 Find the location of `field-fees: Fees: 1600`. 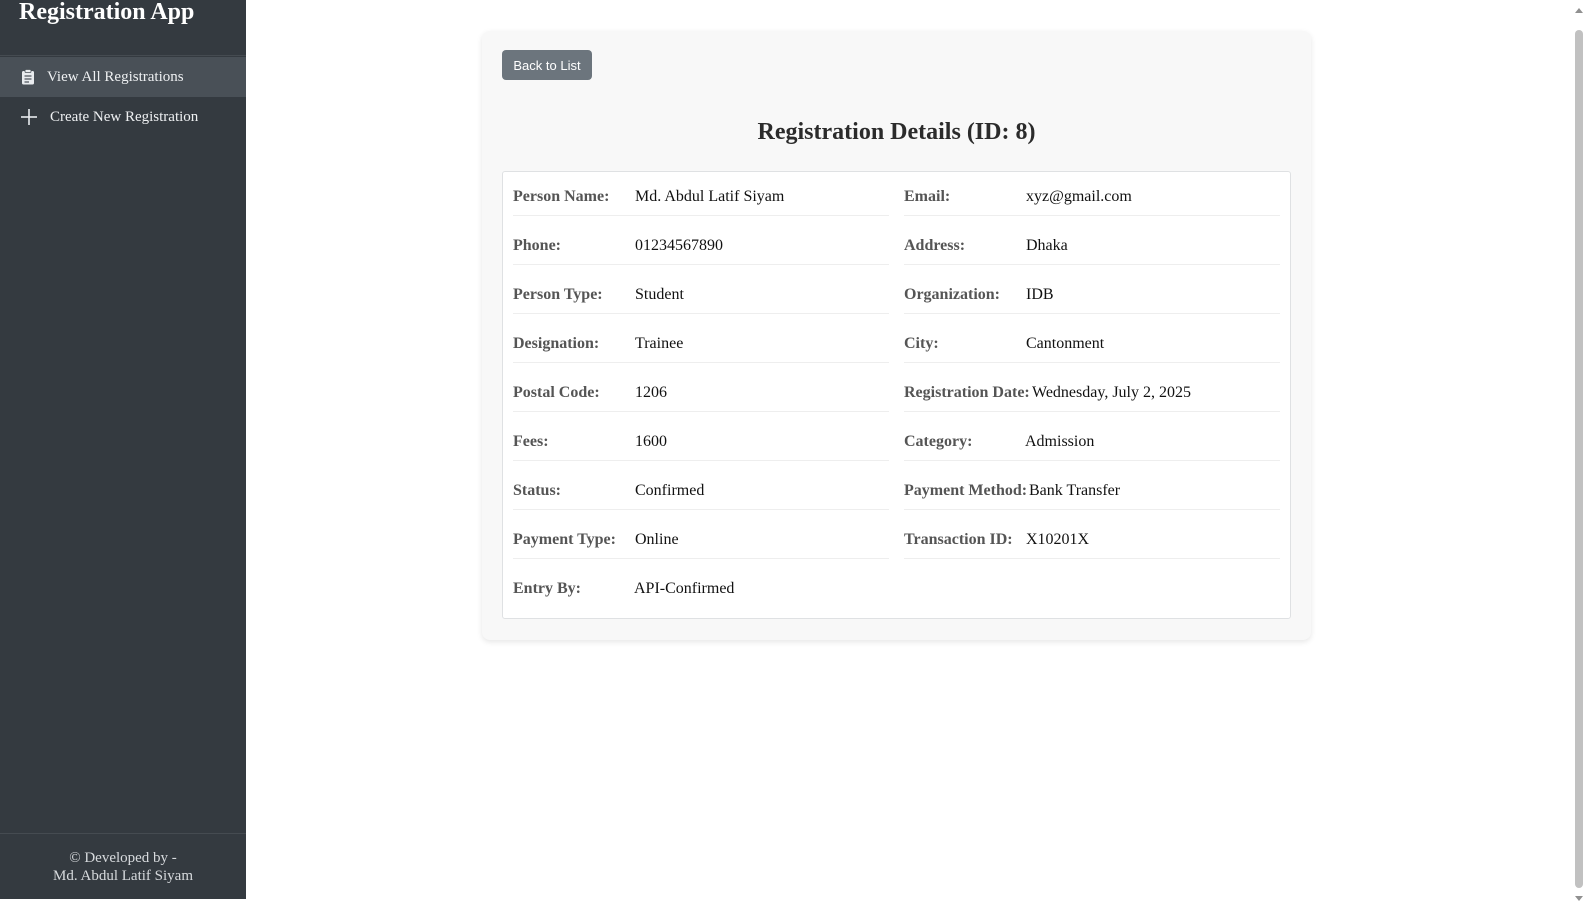

field-fees: Fees: 1600 is located at coordinates (701, 439).